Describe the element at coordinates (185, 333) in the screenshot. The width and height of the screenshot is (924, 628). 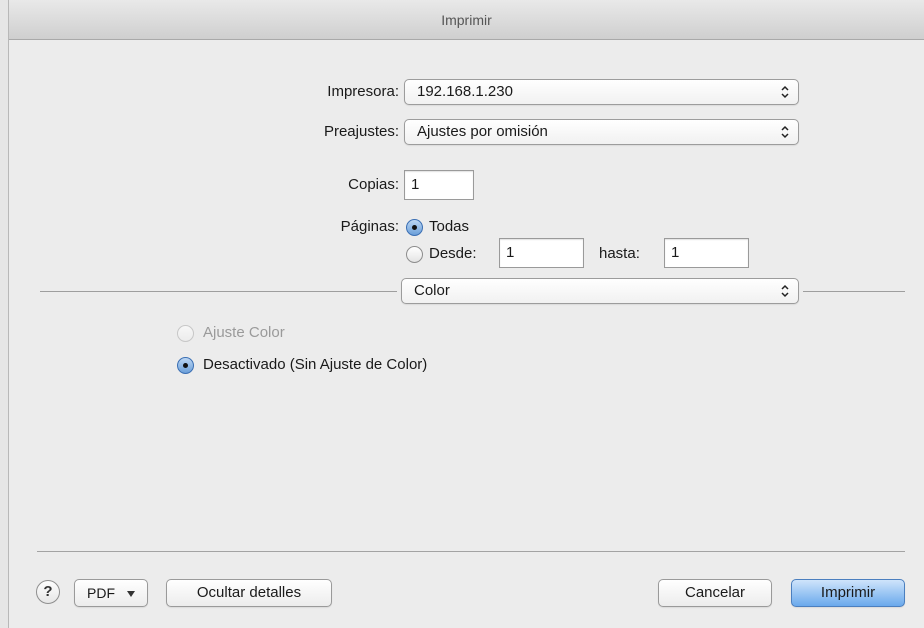
I see `color-adjust-radio` at that location.